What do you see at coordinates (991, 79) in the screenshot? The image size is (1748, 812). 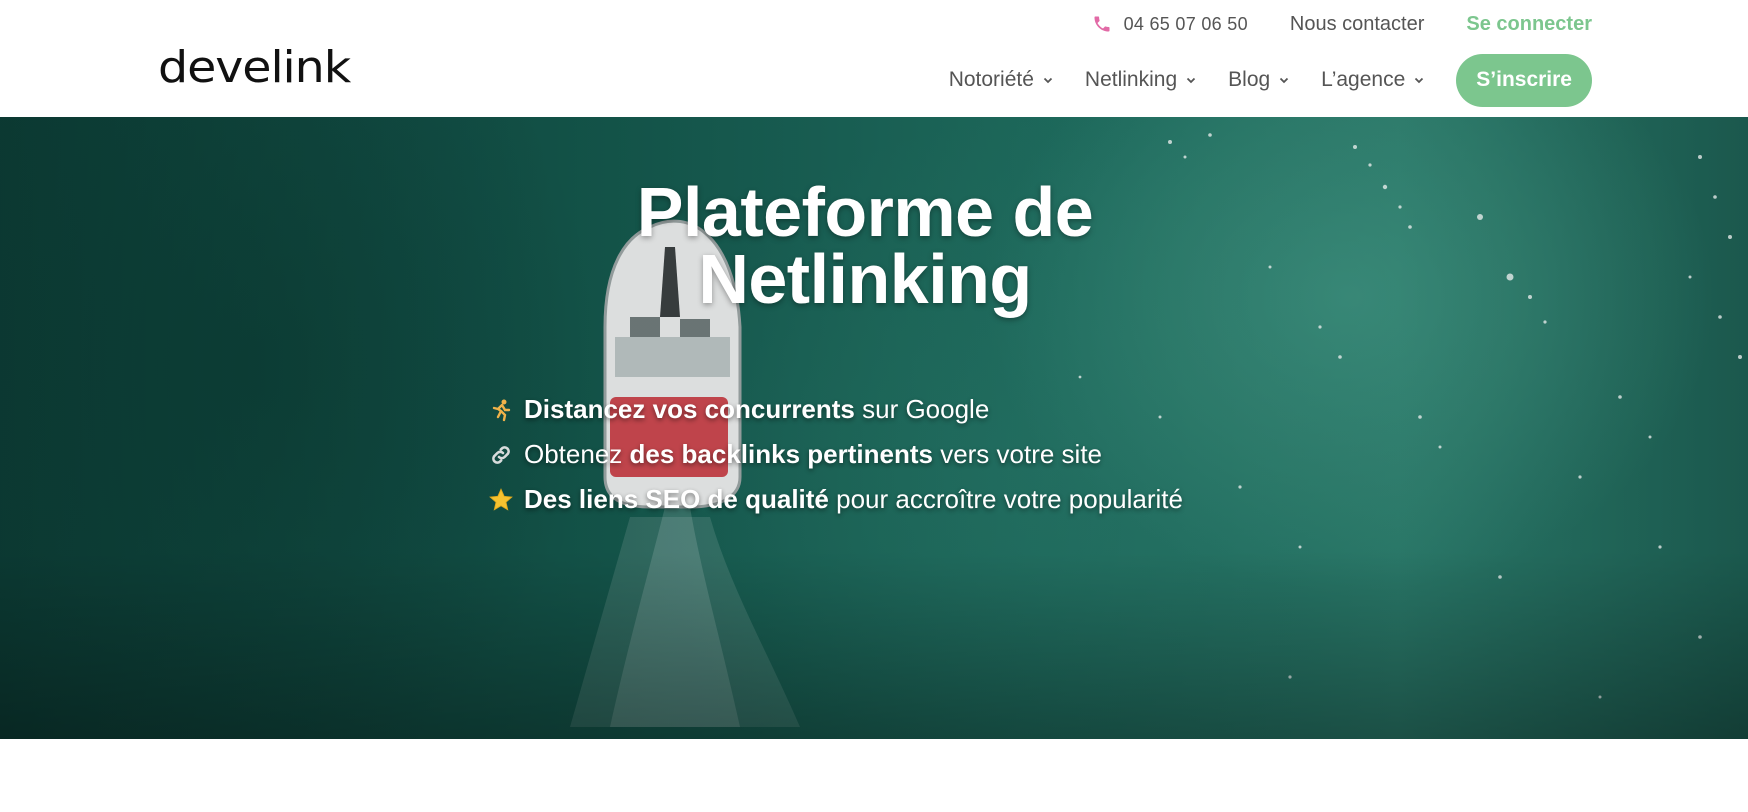 I see `nav-item-label: Notoriété` at bounding box center [991, 79].